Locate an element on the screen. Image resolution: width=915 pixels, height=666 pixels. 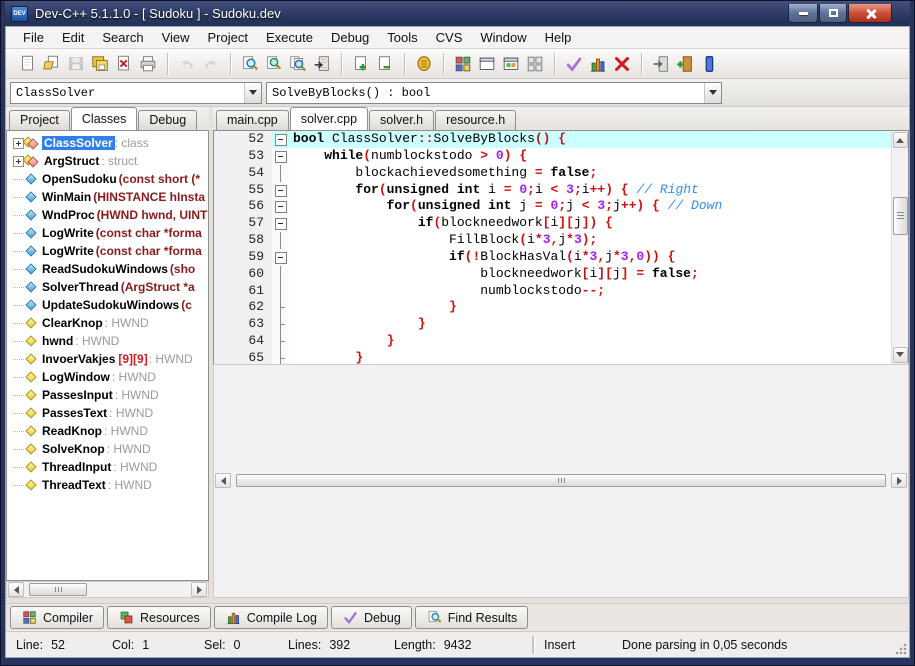
menu-search: Search is located at coordinates (122, 37).